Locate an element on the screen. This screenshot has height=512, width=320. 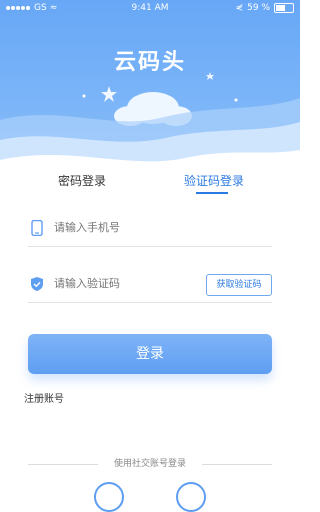
register-link: 注册账号 is located at coordinates (44, 397).